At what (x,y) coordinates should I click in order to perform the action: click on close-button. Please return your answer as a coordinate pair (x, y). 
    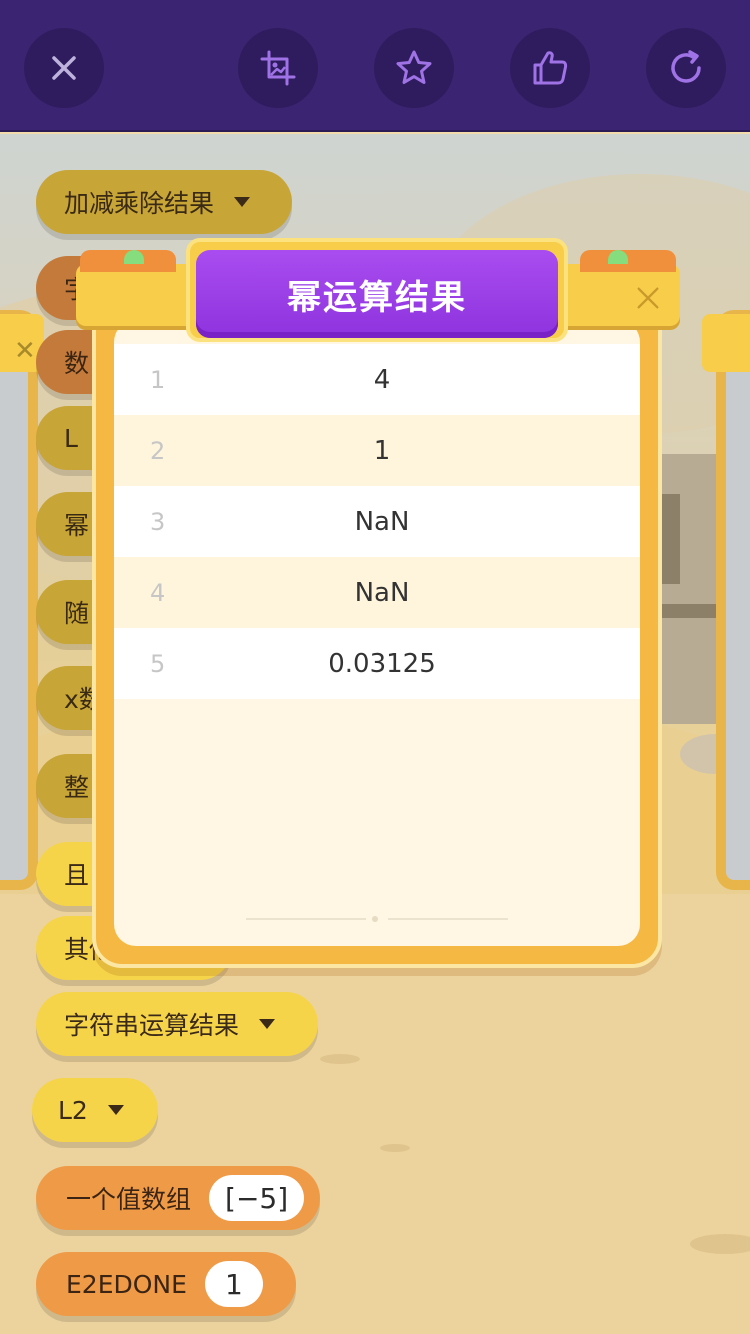
    Looking at the image, I should click on (64, 68).